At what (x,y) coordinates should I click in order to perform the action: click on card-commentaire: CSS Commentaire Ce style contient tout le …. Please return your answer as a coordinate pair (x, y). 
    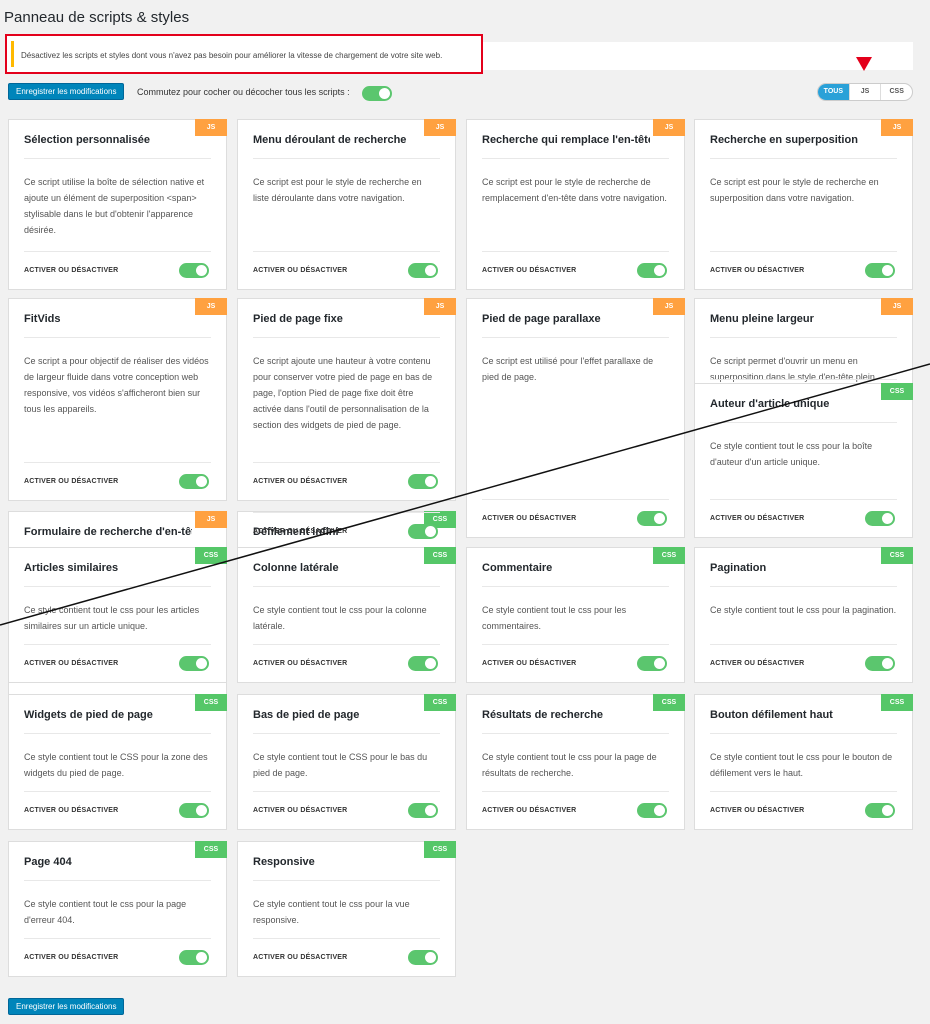
    Looking at the image, I should click on (575, 615).